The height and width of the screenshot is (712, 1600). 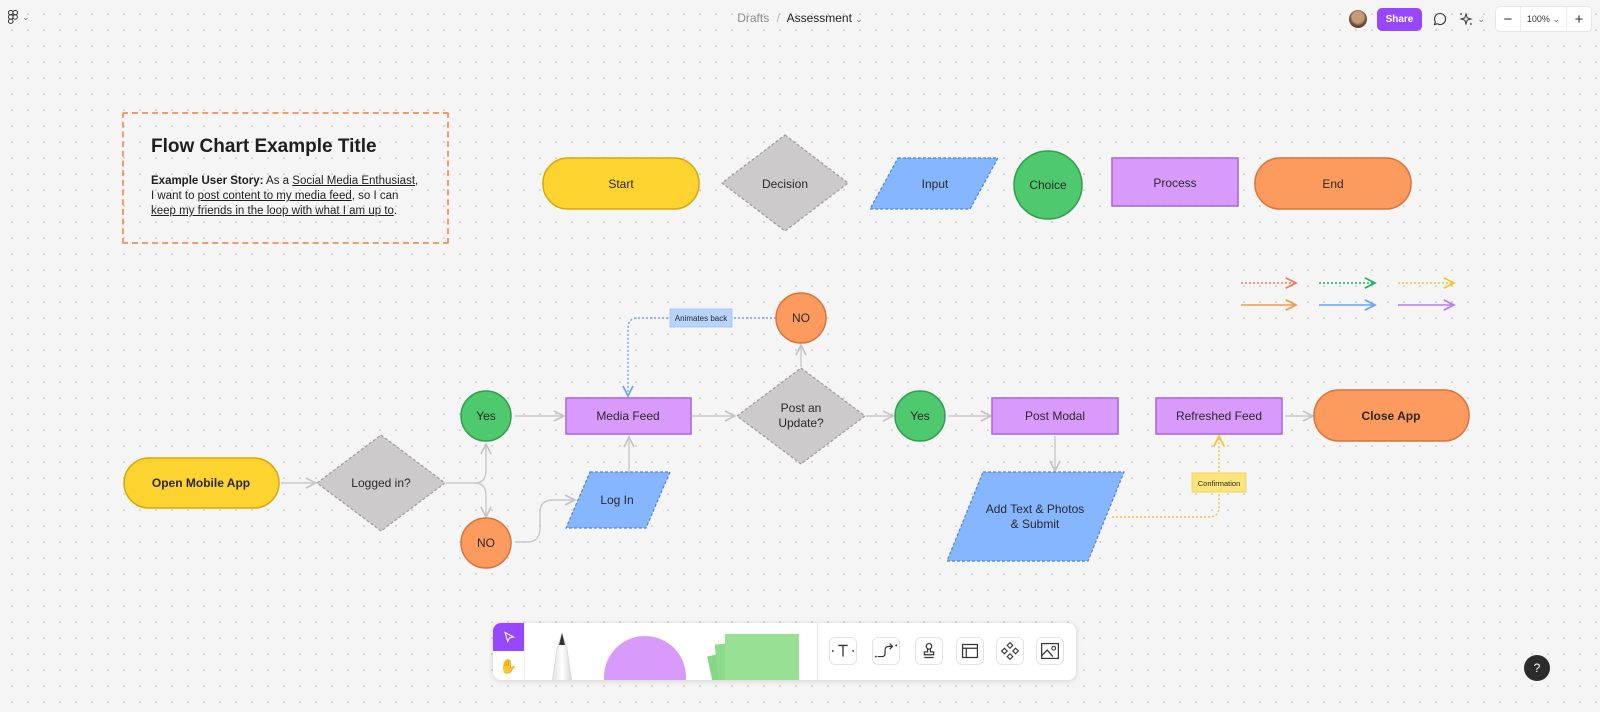 I want to click on node-yes-2: Yes, so click(x=920, y=416).